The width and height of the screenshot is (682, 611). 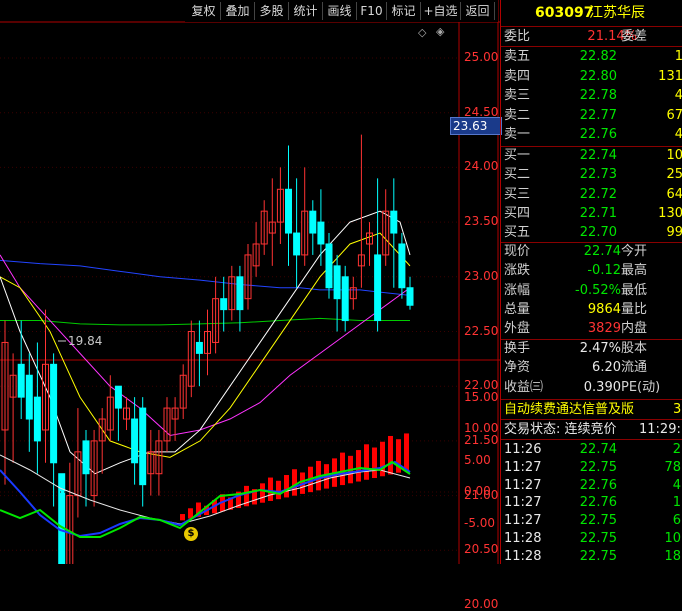 I want to click on ask-row: 卖二 22.77 67, so click(x=591, y=115).